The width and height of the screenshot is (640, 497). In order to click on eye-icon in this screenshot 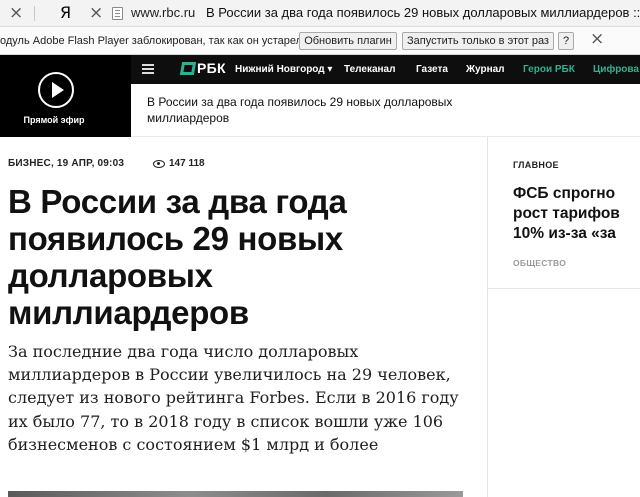, I will do `click(159, 164)`.